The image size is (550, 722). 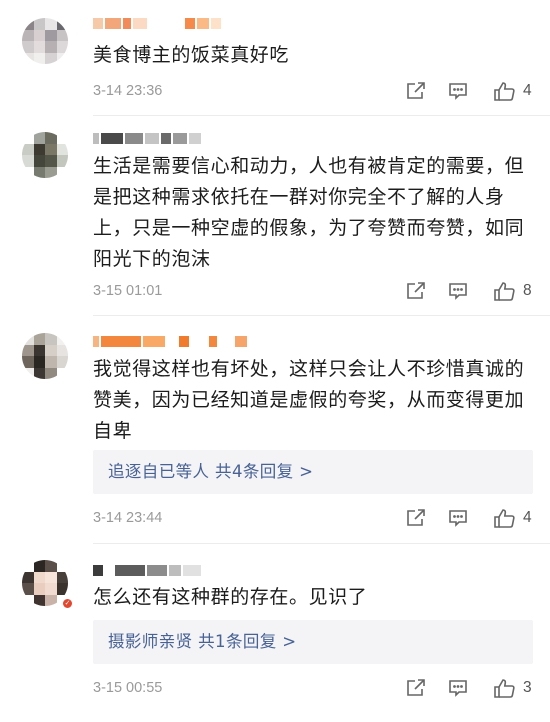 What do you see at coordinates (313, 642) in the screenshot?
I see `reply-preview: 摄影师亲贤 共1条回复 >` at bounding box center [313, 642].